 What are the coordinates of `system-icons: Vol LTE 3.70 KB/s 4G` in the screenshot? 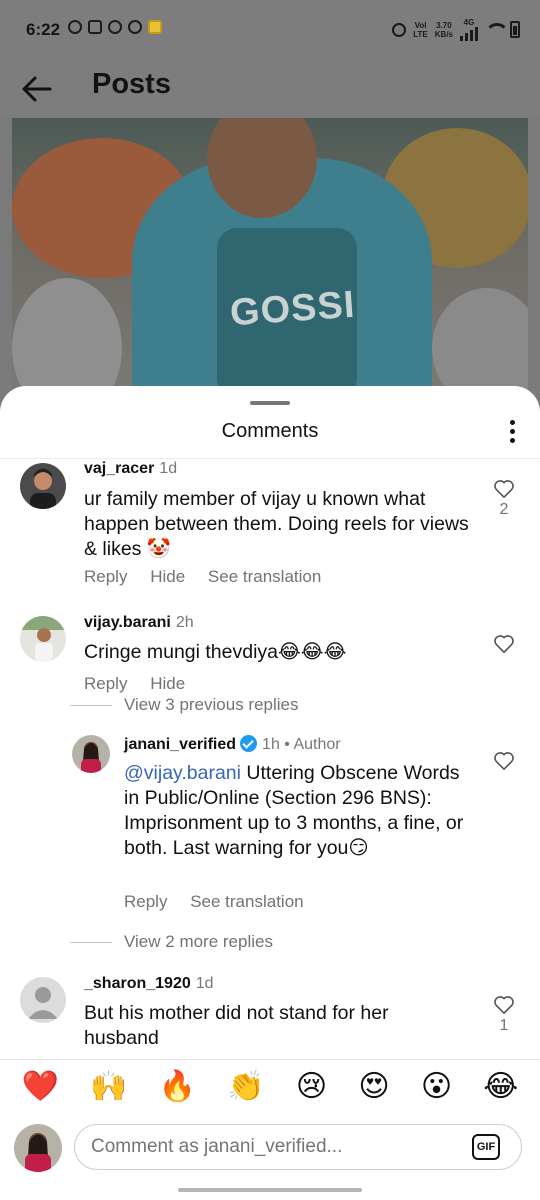 It's located at (456, 29).